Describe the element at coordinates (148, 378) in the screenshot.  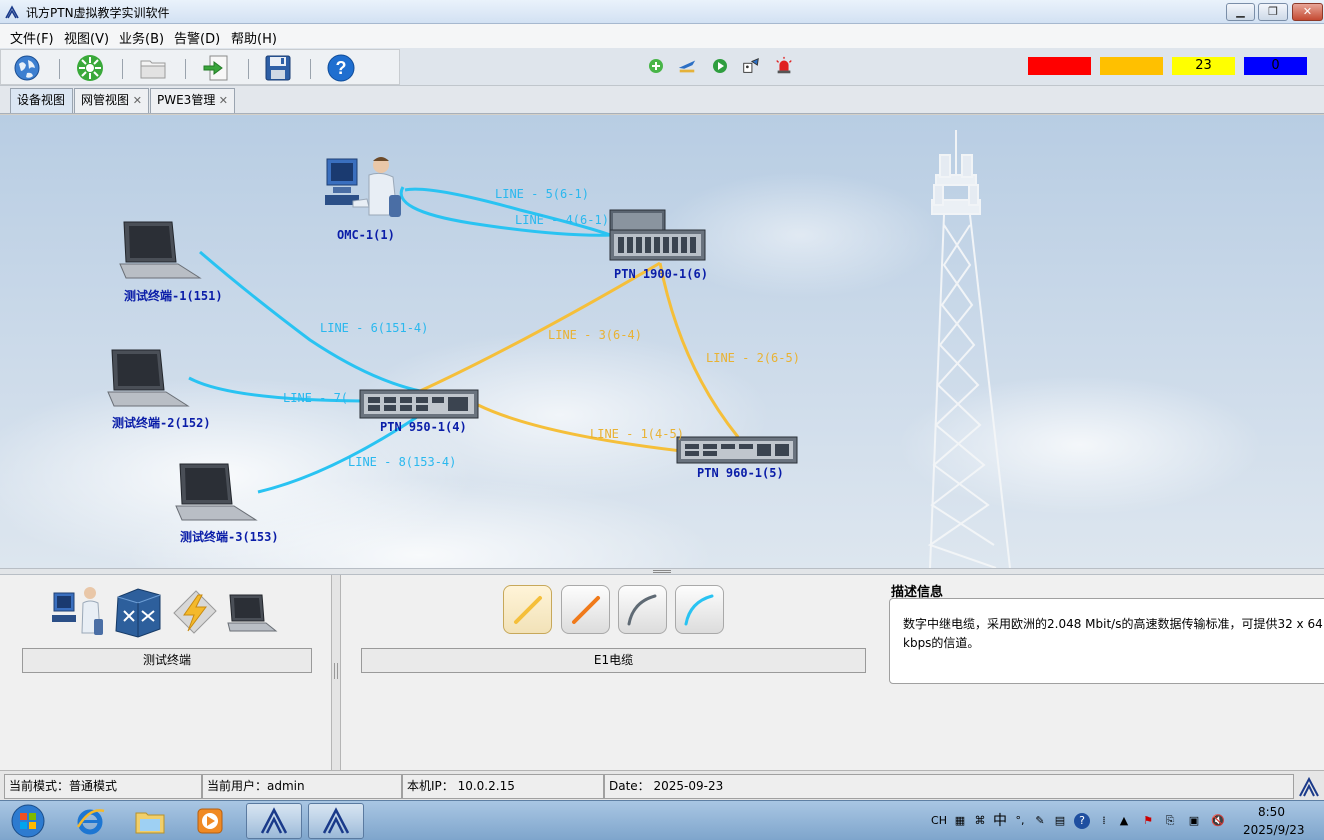
I see `term2-node-icon` at that location.